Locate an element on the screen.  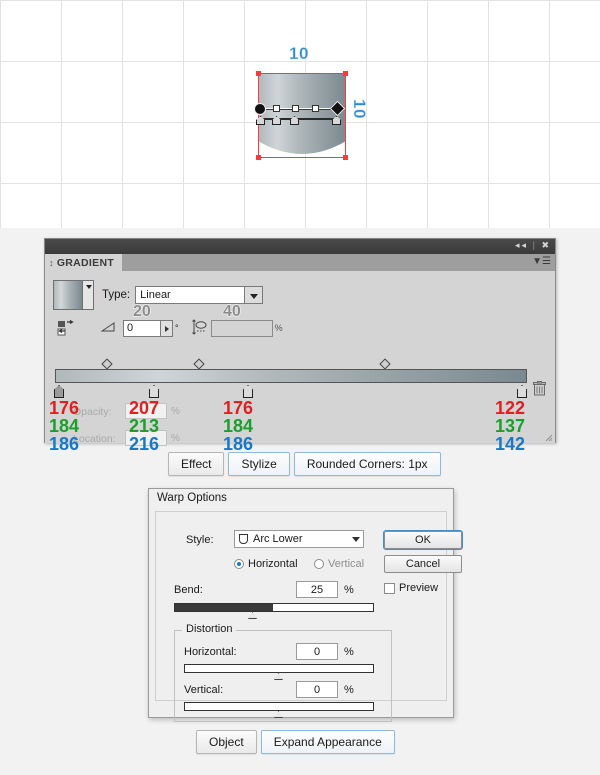
stop2-blue: 216 is located at coordinates (144, 444).